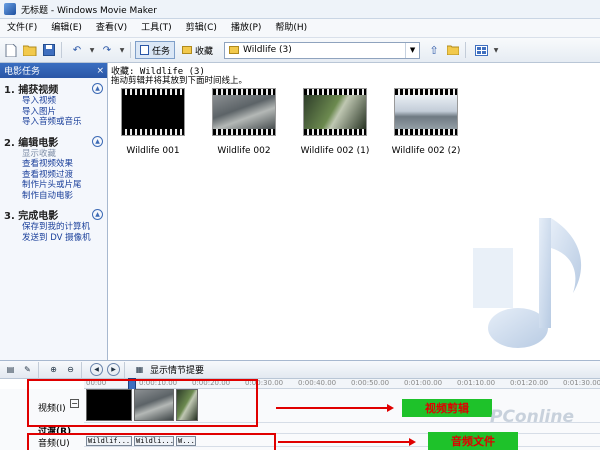 Image resolution: width=600 pixels, height=450 pixels. Describe the element at coordinates (151, 441) in the screenshot. I see `audio-track-highlight-box` at that location.